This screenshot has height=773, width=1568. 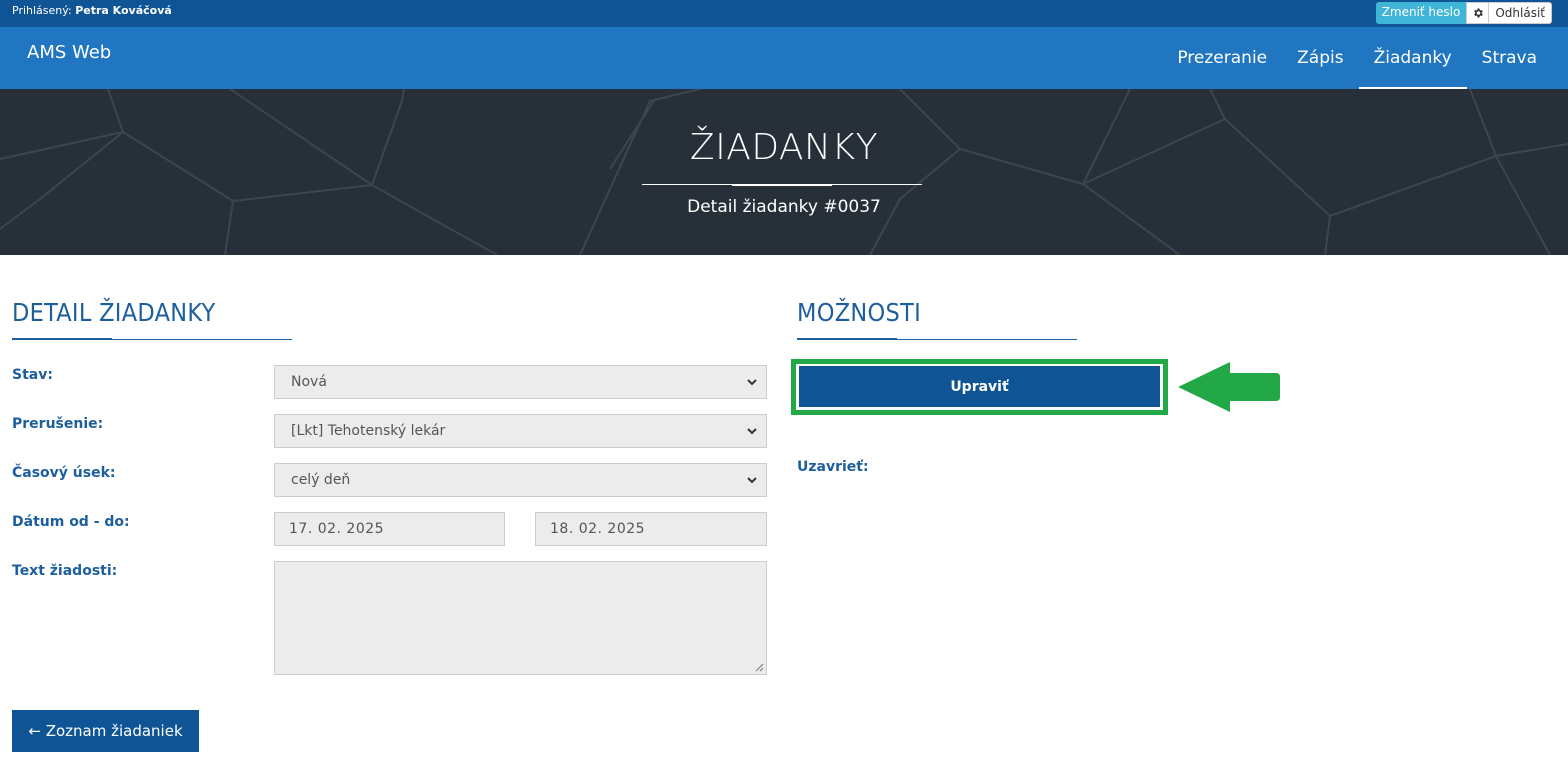 What do you see at coordinates (71, 522) in the screenshot?
I see `date-range-label: Dátum od - do:` at bounding box center [71, 522].